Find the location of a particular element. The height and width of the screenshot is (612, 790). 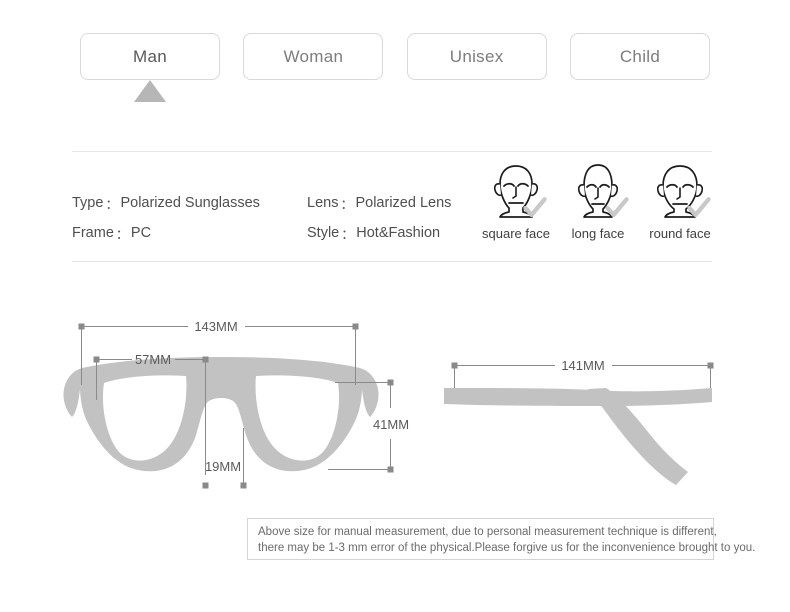

triangle-up-icon is located at coordinates (150, 91).